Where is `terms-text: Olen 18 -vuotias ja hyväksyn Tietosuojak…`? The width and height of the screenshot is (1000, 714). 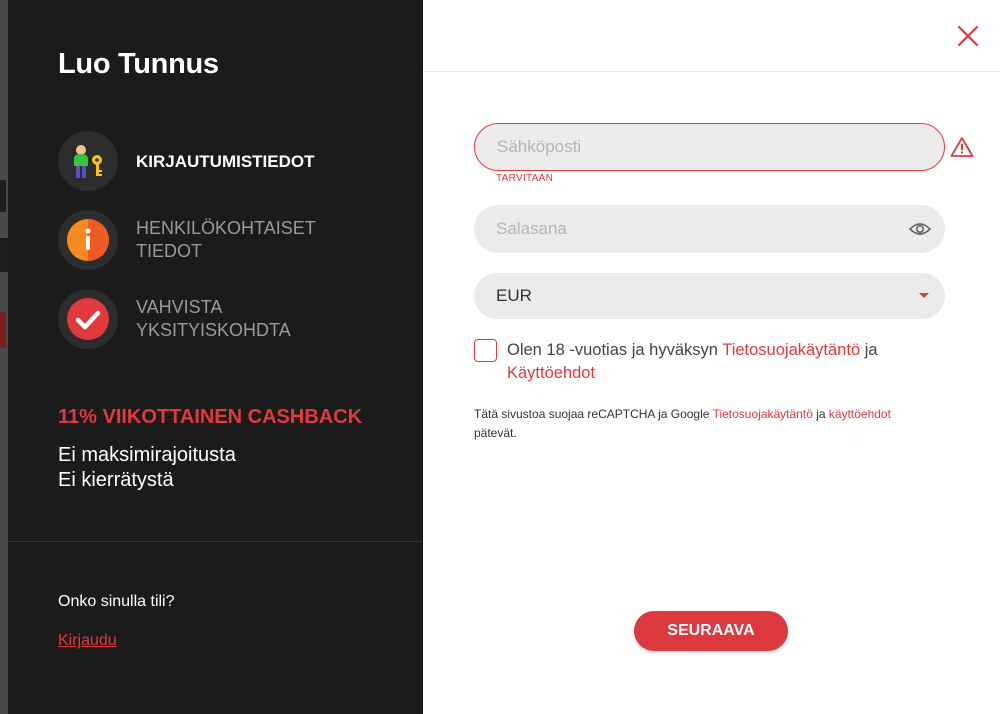 terms-text: Olen 18 -vuotias ja hyväksyn Tietosuojak… is located at coordinates (702, 362).